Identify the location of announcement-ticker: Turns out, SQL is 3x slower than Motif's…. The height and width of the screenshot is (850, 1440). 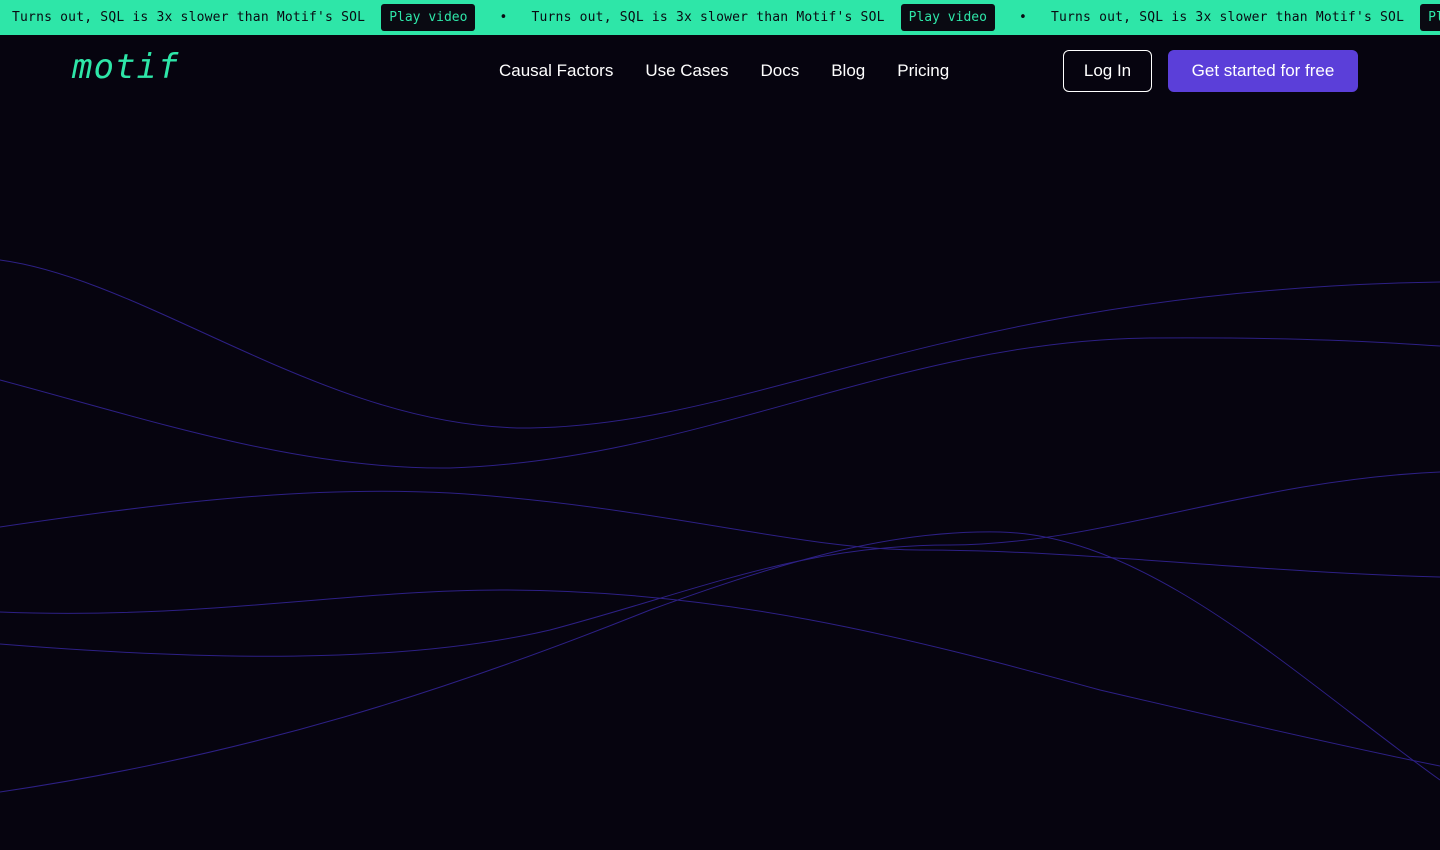
(720, 17).